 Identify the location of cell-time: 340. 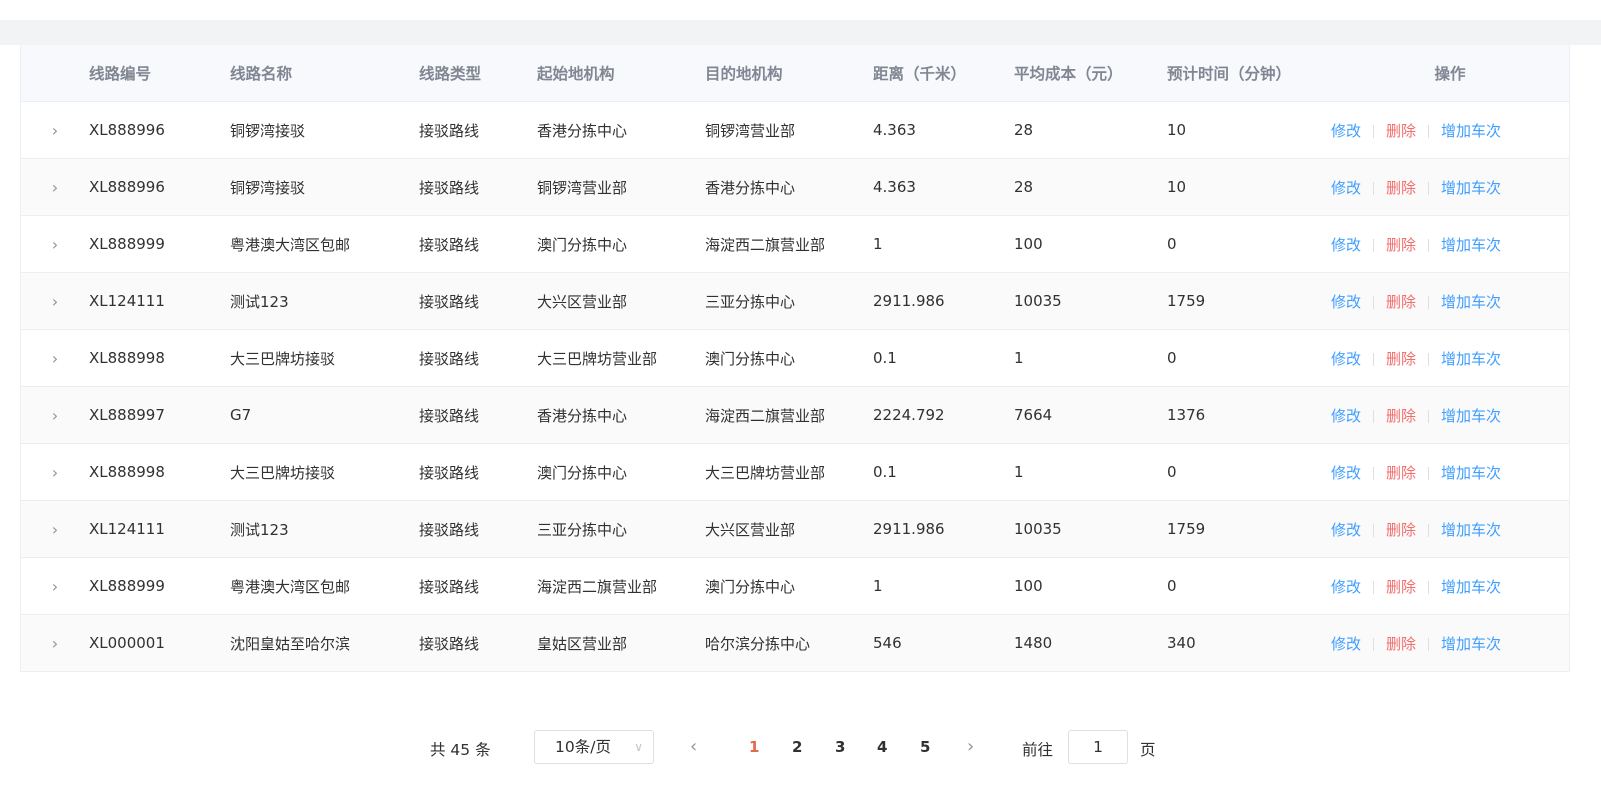
(1249, 643).